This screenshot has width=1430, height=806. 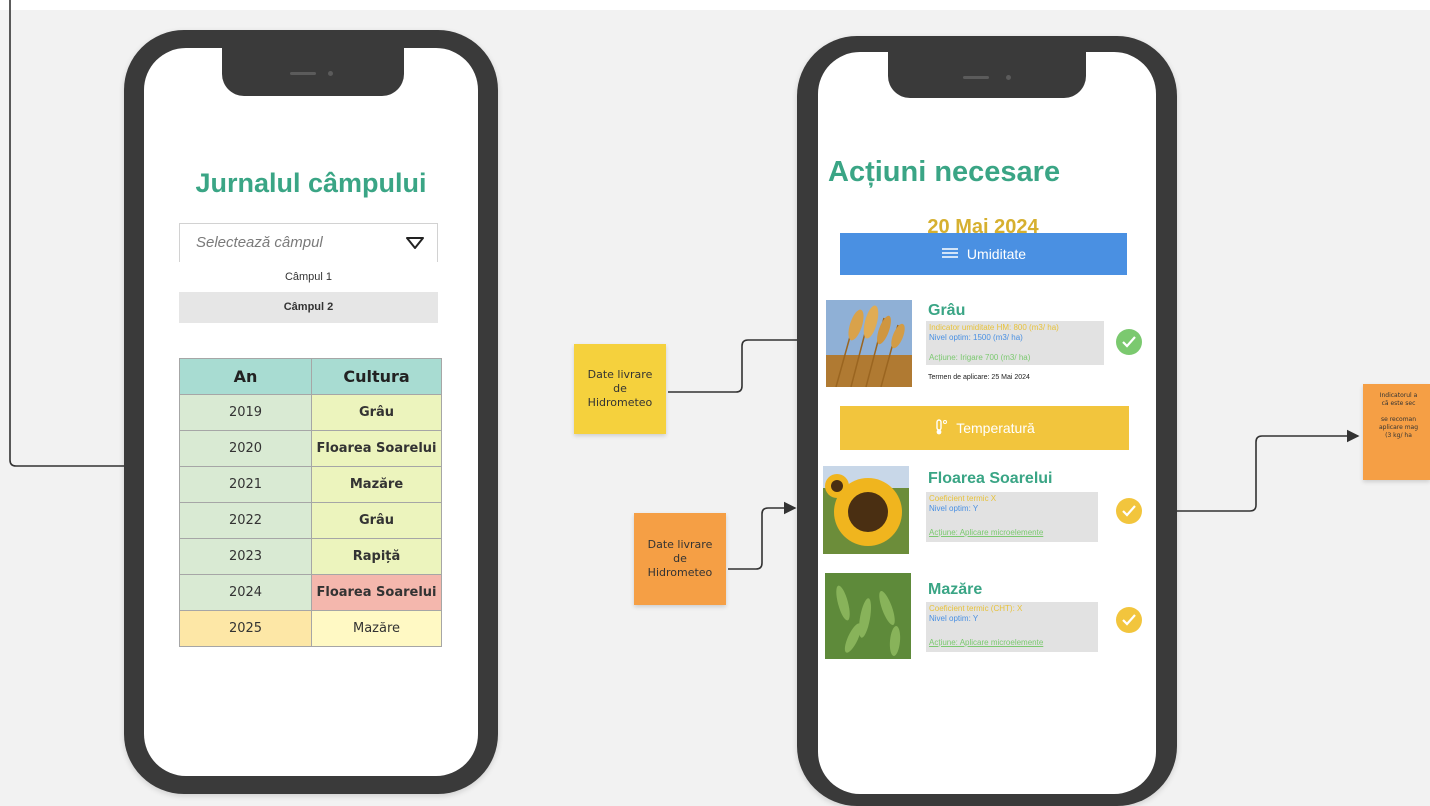 What do you see at coordinates (762, 535) in the screenshot?
I see `connector-note2-to-sunflower` at bounding box center [762, 535].